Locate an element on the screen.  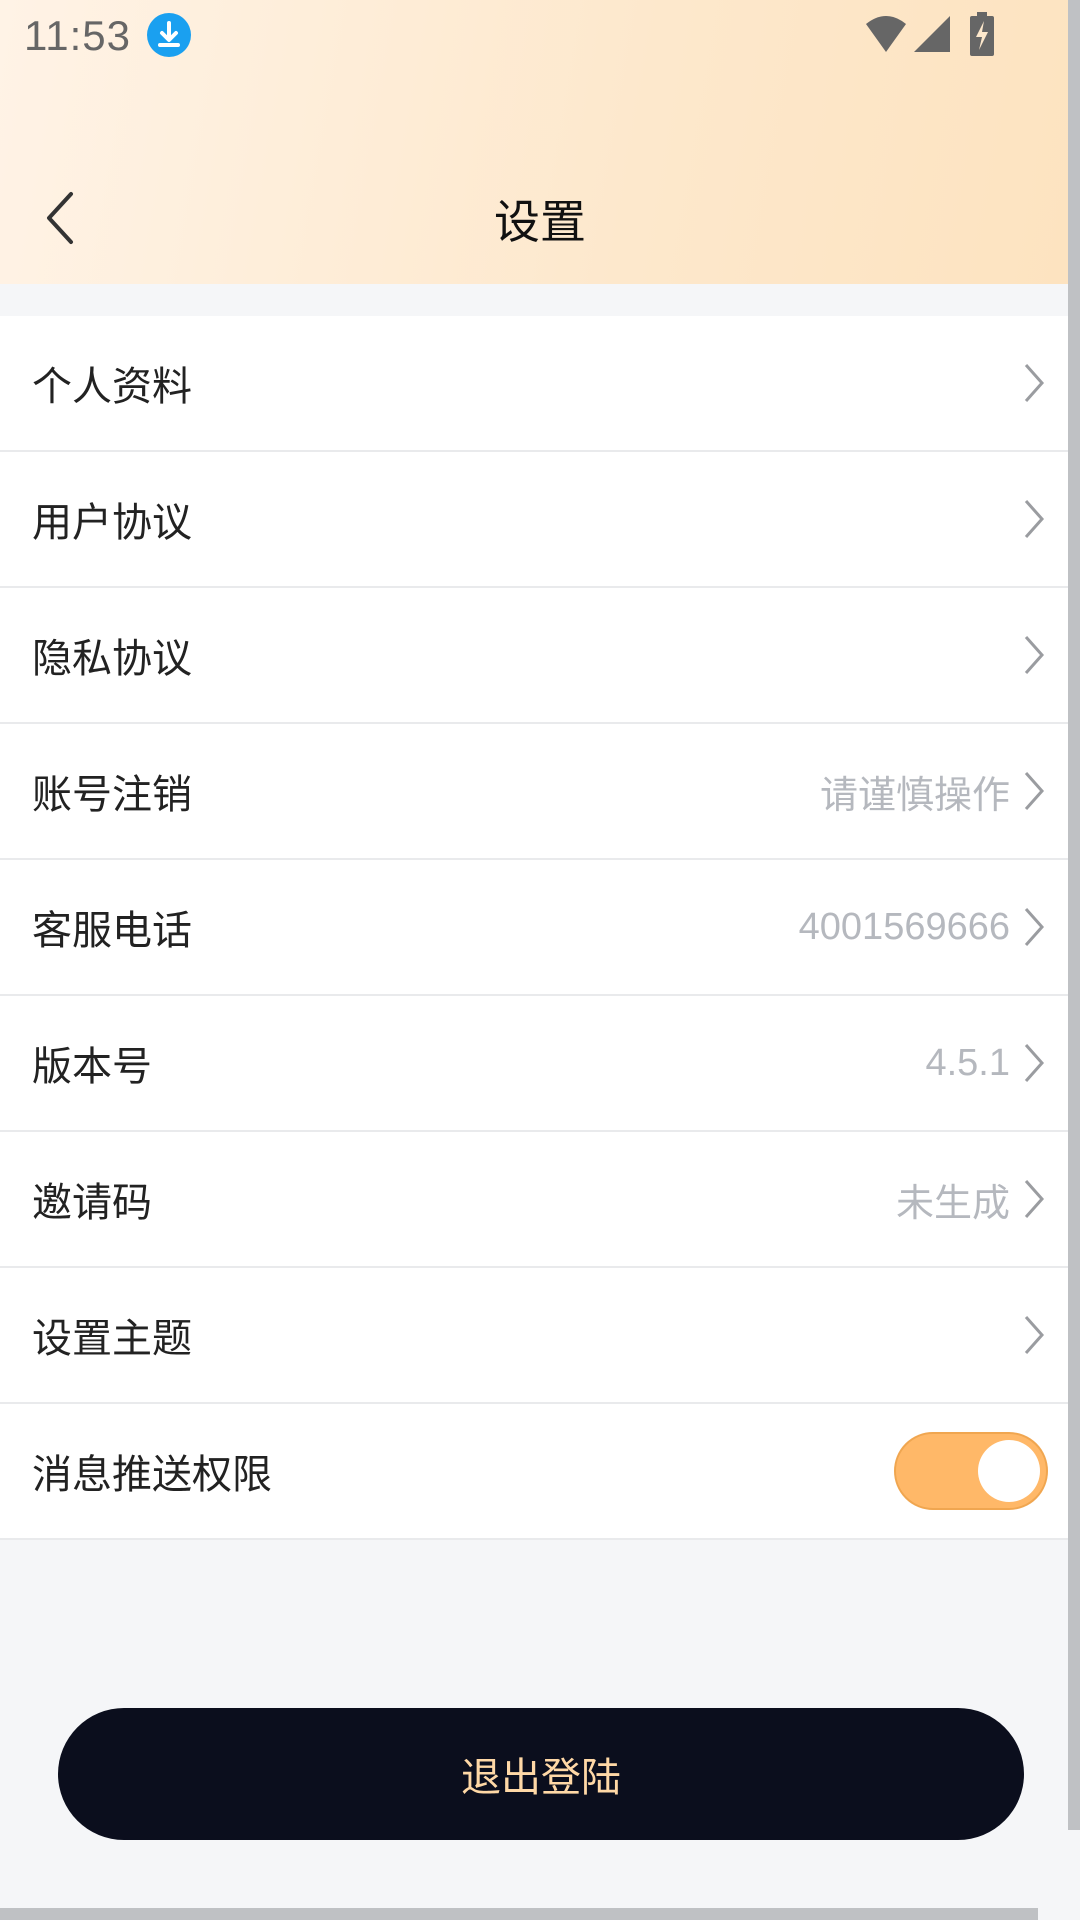
status-time: 11:53 is located at coordinates (77, 35).